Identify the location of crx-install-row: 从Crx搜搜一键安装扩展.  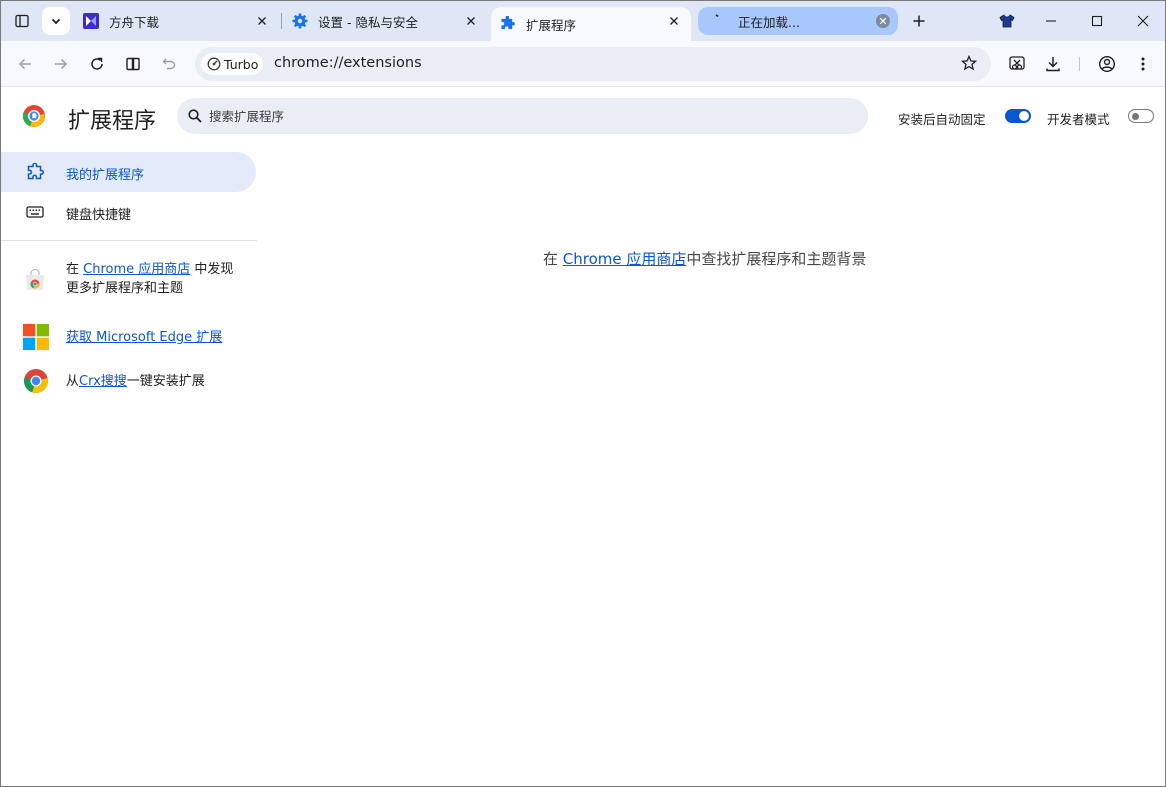
(129, 383).